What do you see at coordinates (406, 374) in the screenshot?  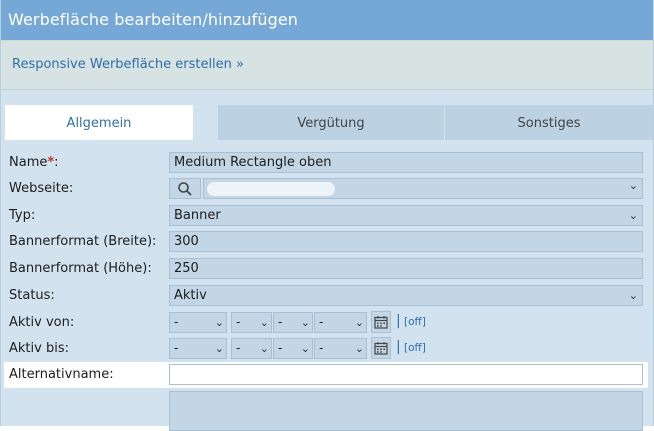 I see `alternativname-input` at bounding box center [406, 374].